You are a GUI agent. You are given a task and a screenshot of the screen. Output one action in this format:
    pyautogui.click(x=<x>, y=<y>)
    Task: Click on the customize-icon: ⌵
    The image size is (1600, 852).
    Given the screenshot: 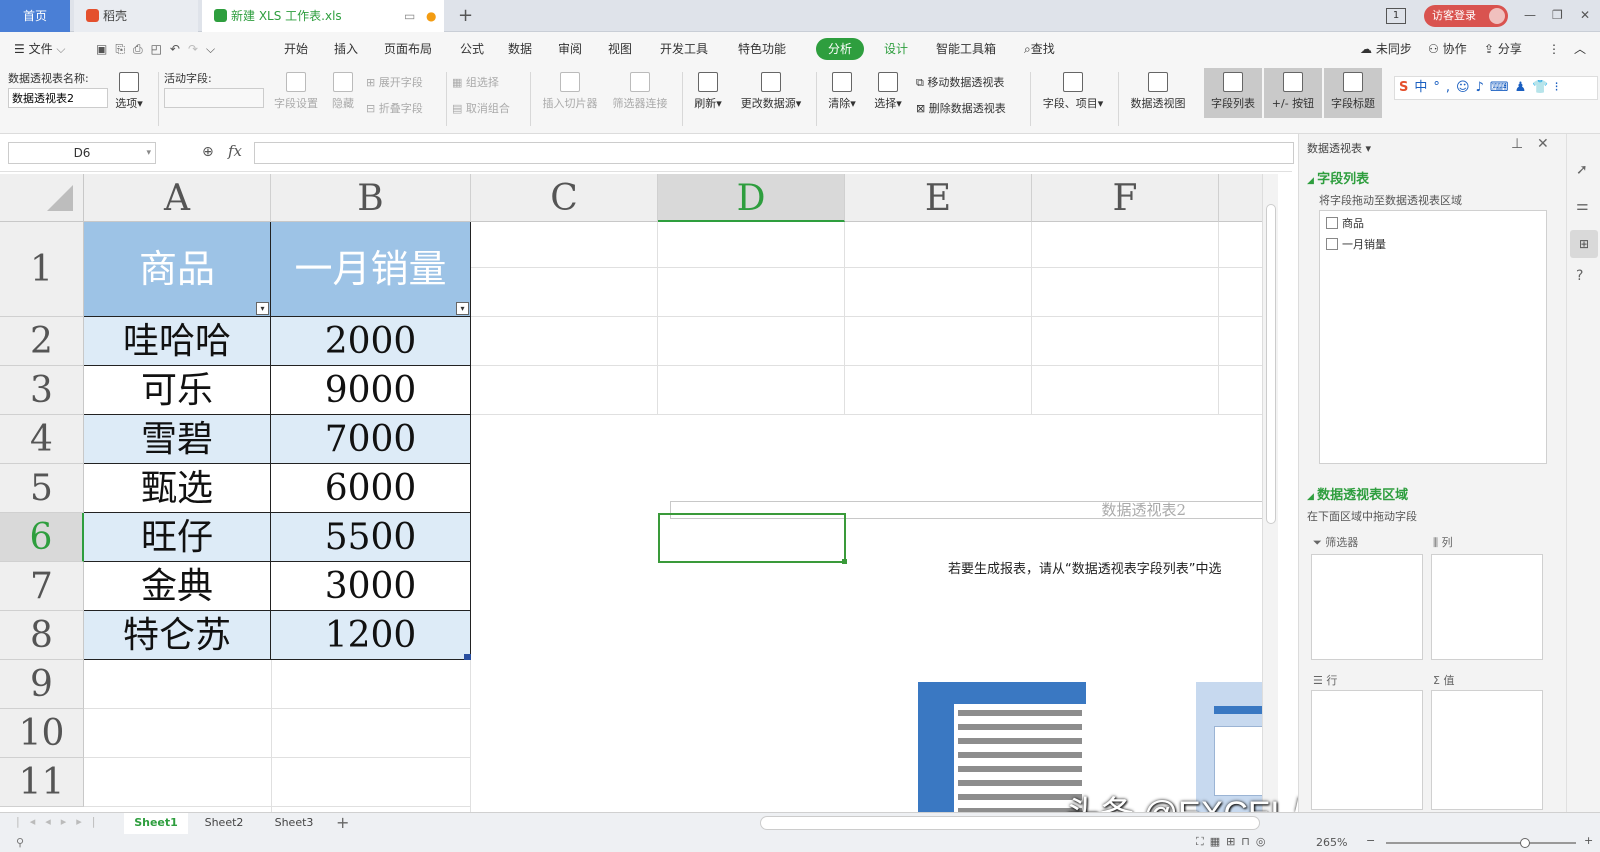 What is the action you would take?
    pyautogui.click(x=214, y=49)
    